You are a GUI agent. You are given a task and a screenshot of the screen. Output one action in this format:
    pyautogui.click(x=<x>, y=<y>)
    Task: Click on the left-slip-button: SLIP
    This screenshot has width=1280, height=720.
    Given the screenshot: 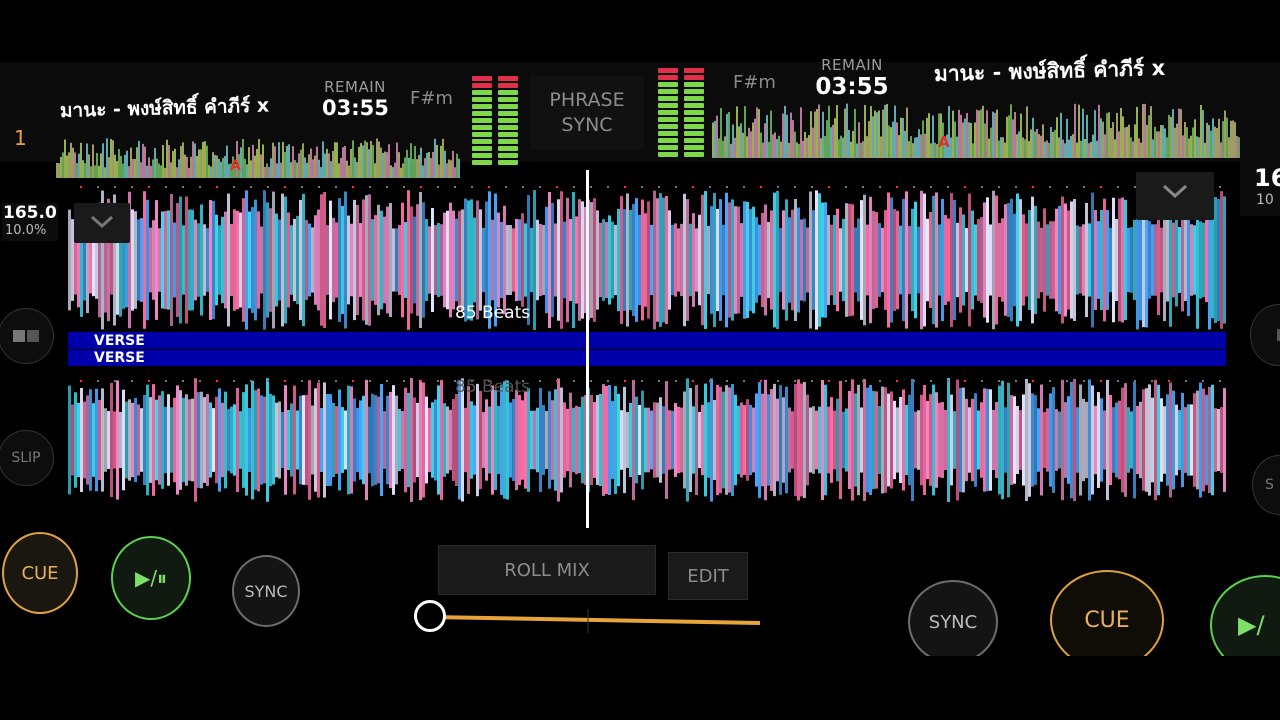 What is the action you would take?
    pyautogui.click(x=27, y=458)
    